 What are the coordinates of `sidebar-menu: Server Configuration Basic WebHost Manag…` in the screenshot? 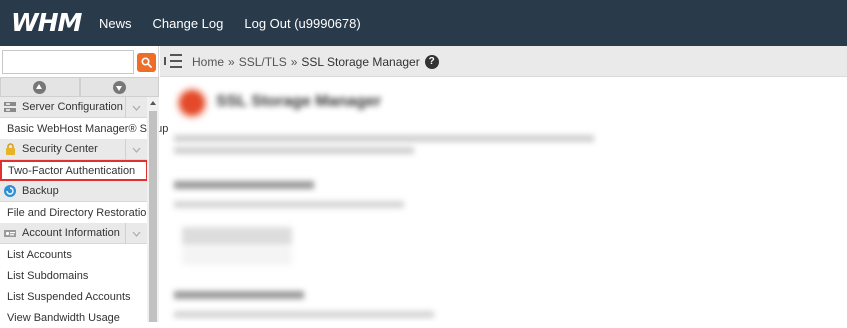 It's located at (84, 212).